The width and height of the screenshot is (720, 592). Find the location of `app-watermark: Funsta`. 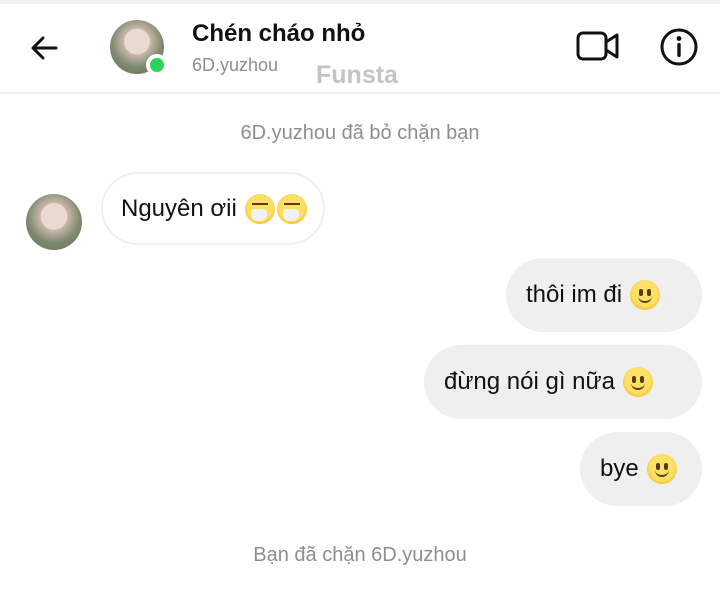

app-watermark: Funsta is located at coordinates (357, 75).